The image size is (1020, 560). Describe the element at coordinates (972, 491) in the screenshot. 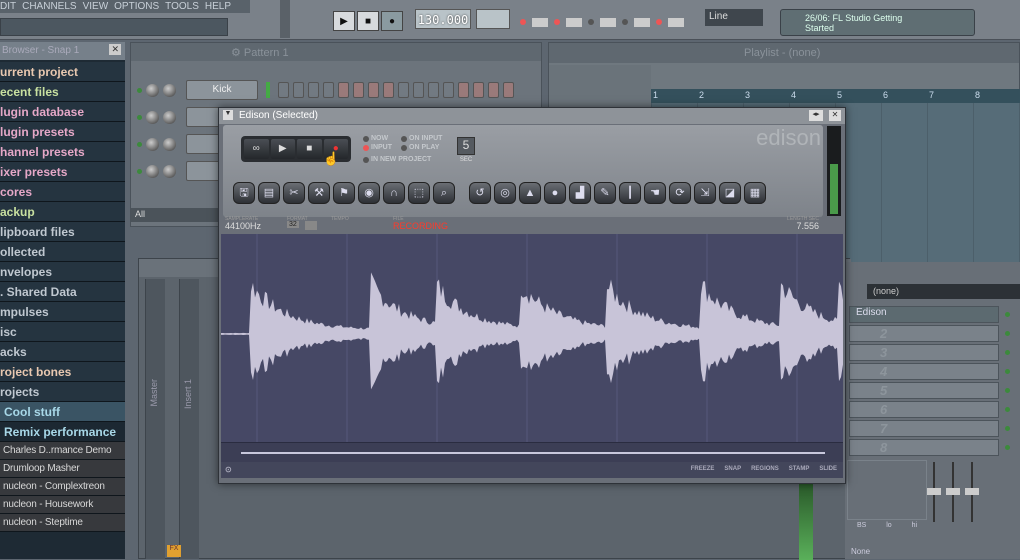

I see `eq-fader` at that location.